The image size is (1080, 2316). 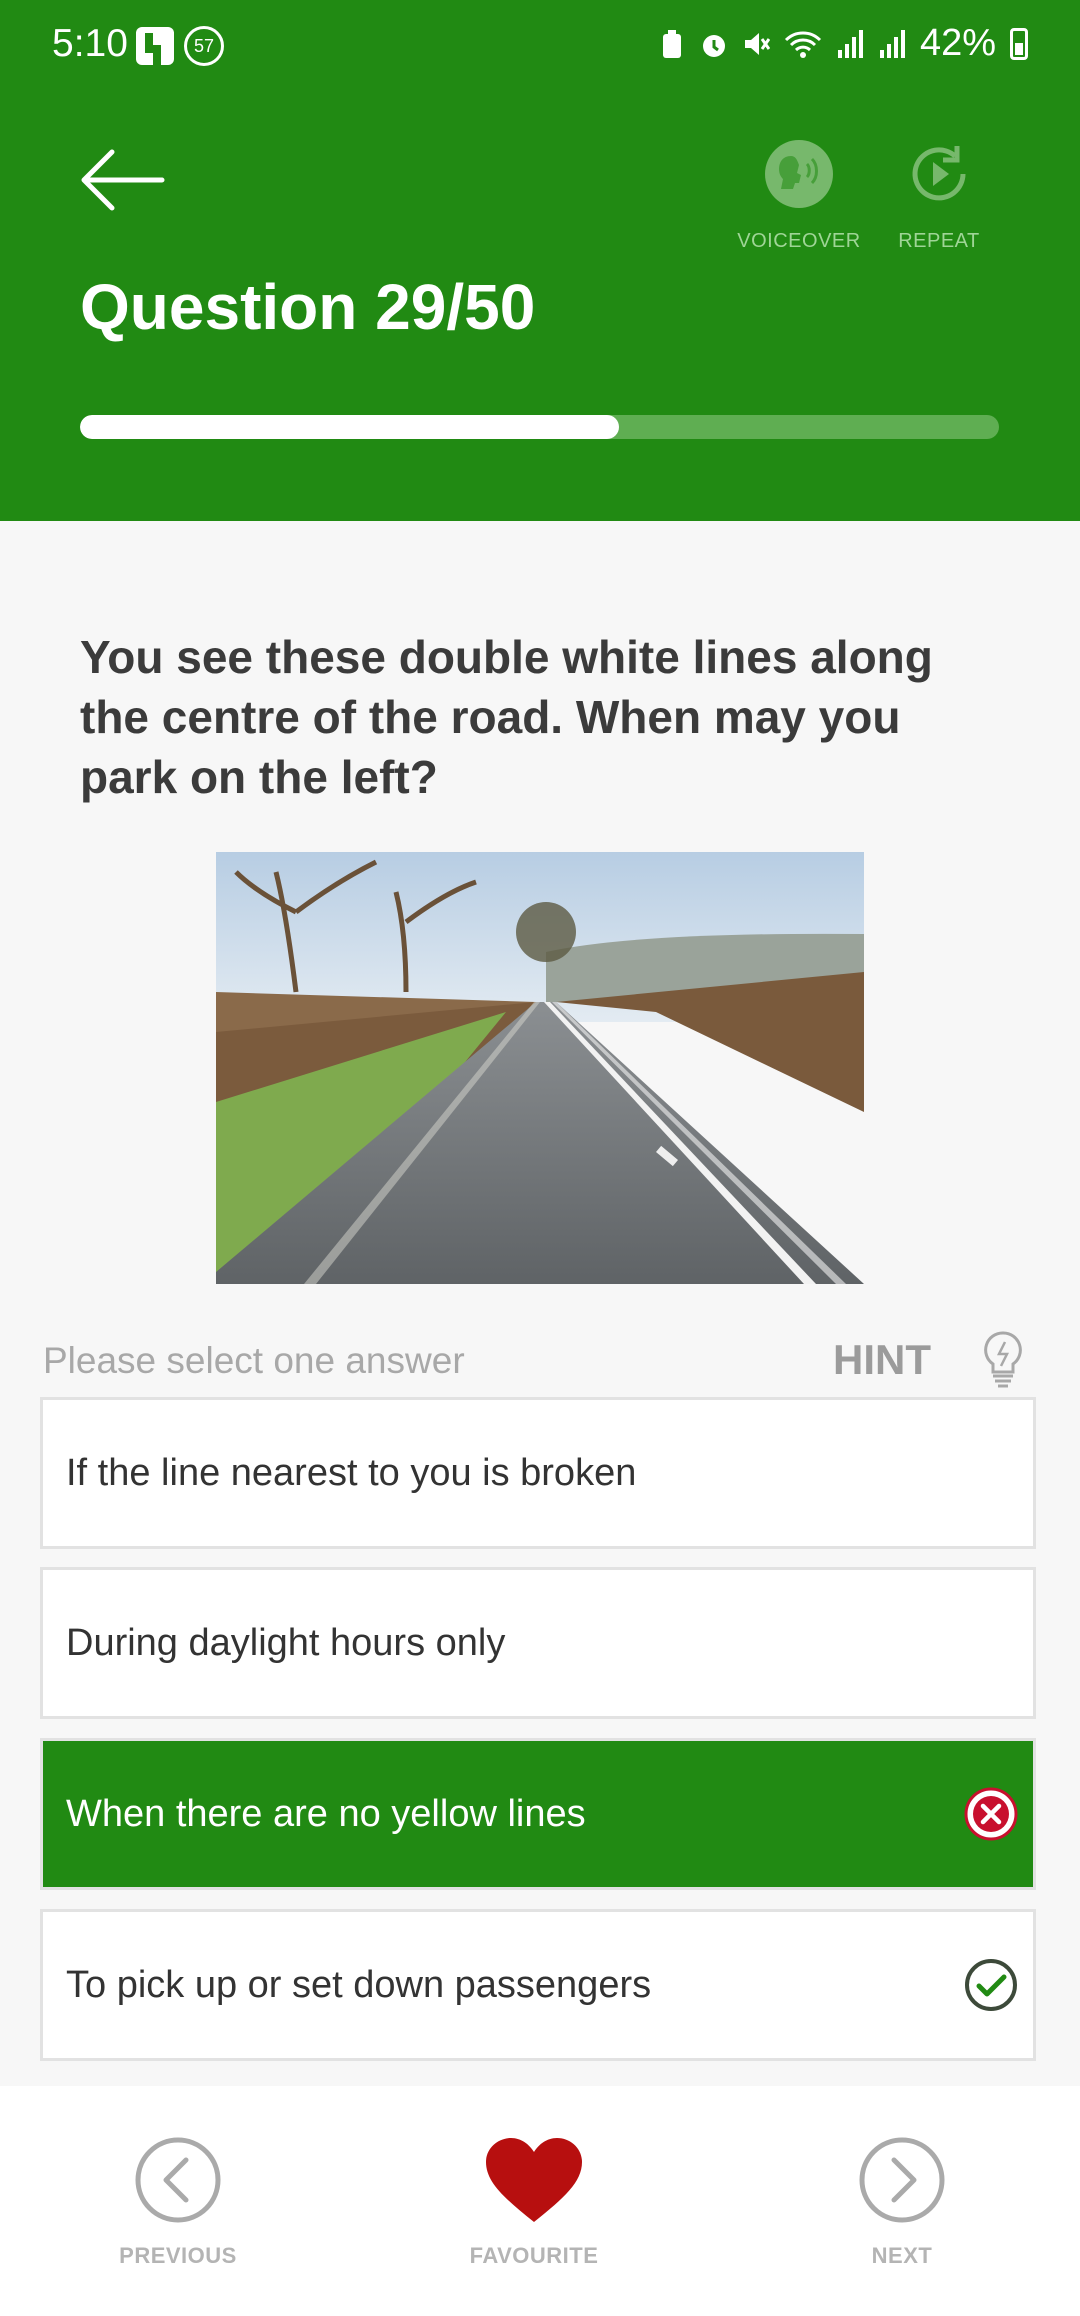 I want to click on chevron-left-circle-icon, so click(x=178, y=2180).